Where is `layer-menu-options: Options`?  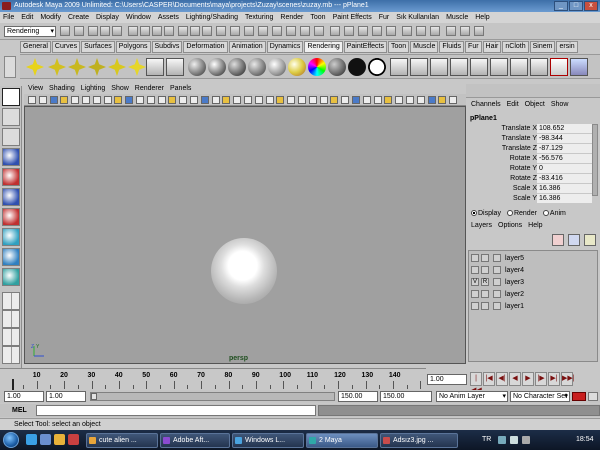 layer-menu-options: Options is located at coordinates (510, 226).